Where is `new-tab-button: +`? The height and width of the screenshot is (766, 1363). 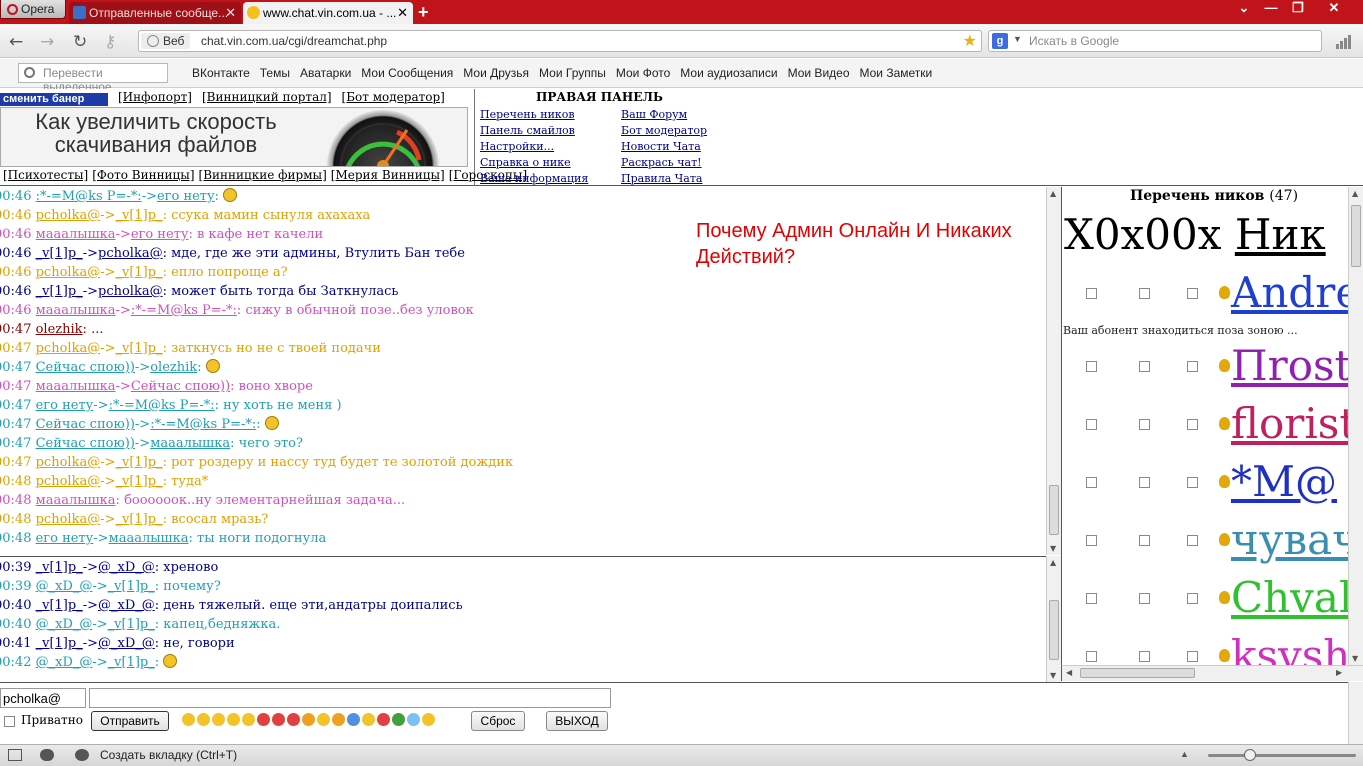
new-tab-button: + is located at coordinates (423, 12).